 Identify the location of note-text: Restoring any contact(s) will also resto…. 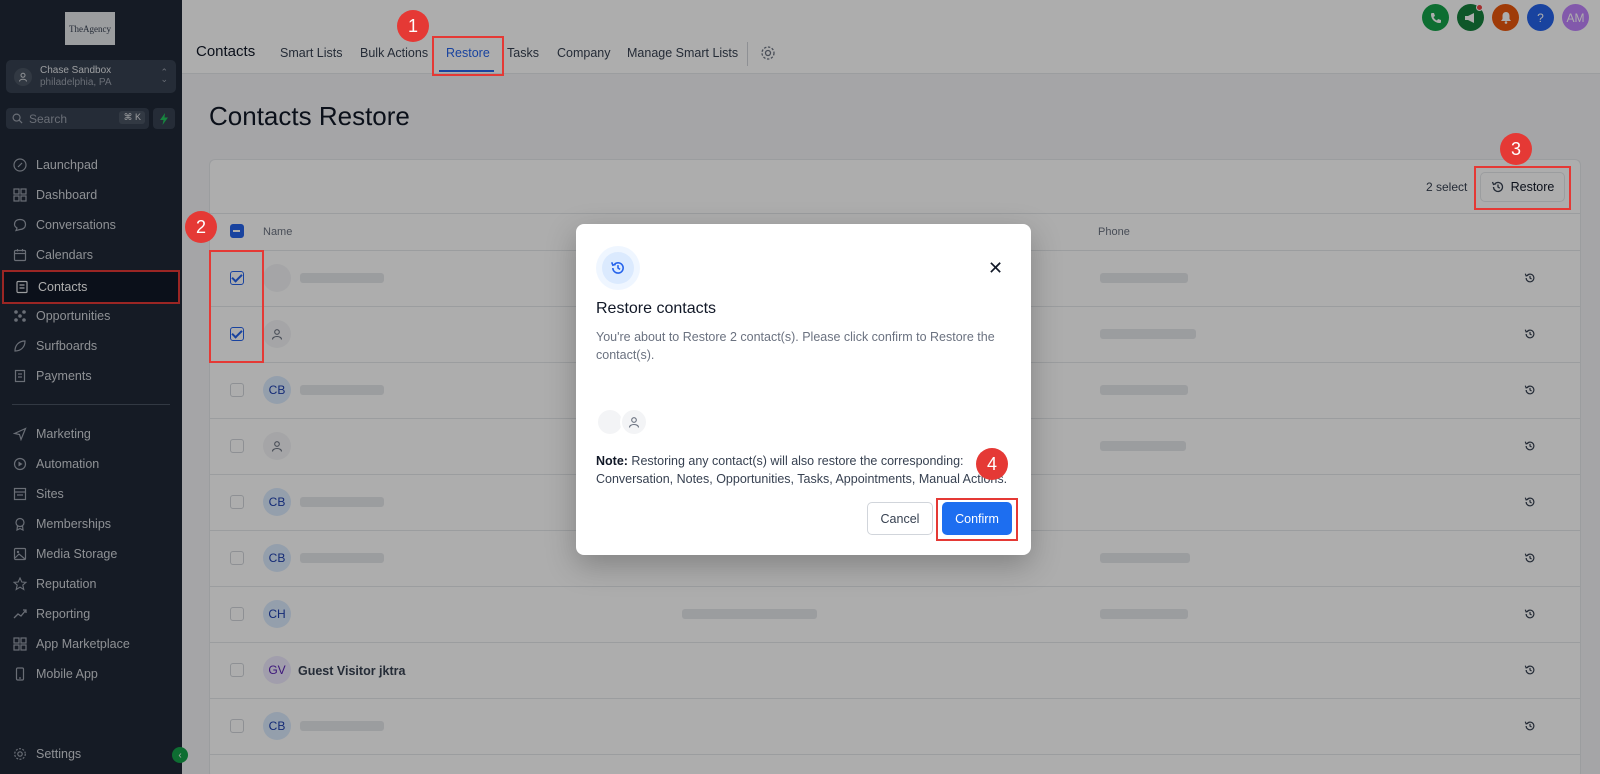
(802, 470).